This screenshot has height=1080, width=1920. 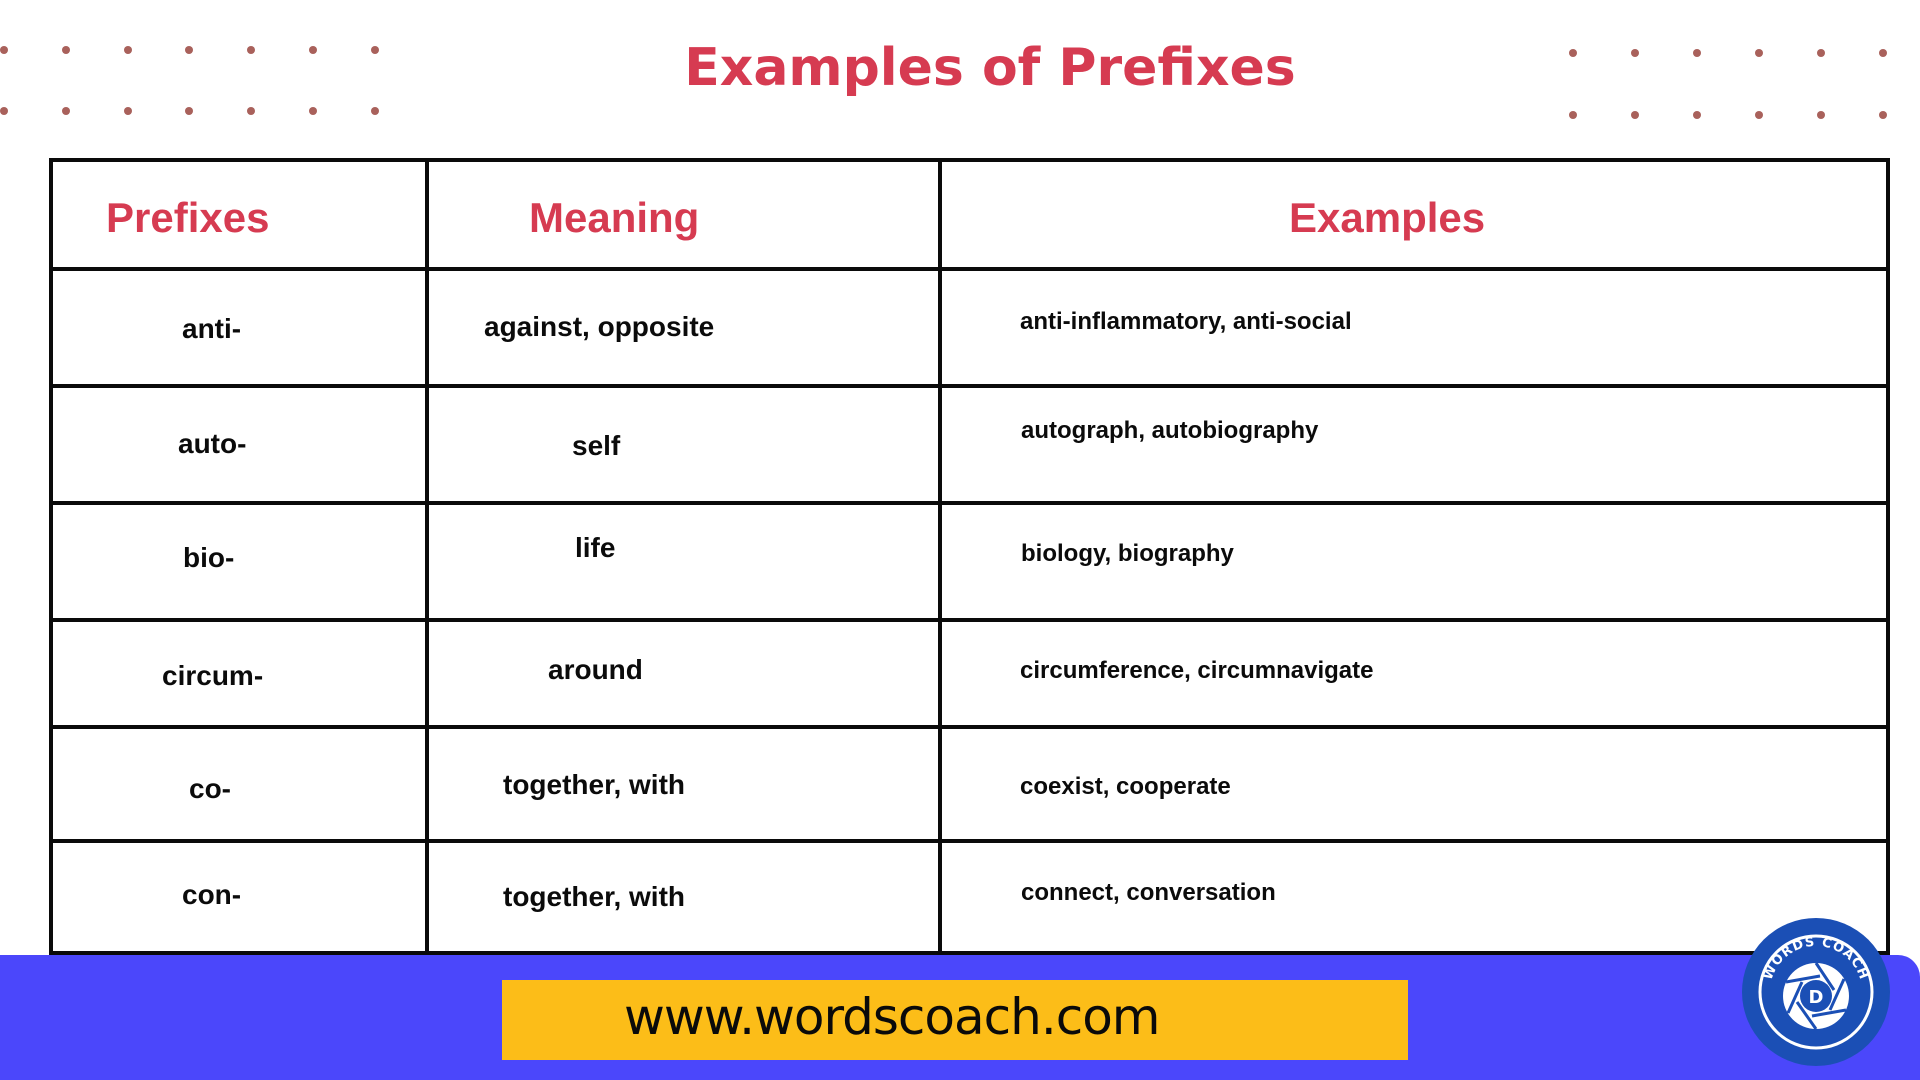 I want to click on prefix-text: bio-, so click(x=209, y=557).